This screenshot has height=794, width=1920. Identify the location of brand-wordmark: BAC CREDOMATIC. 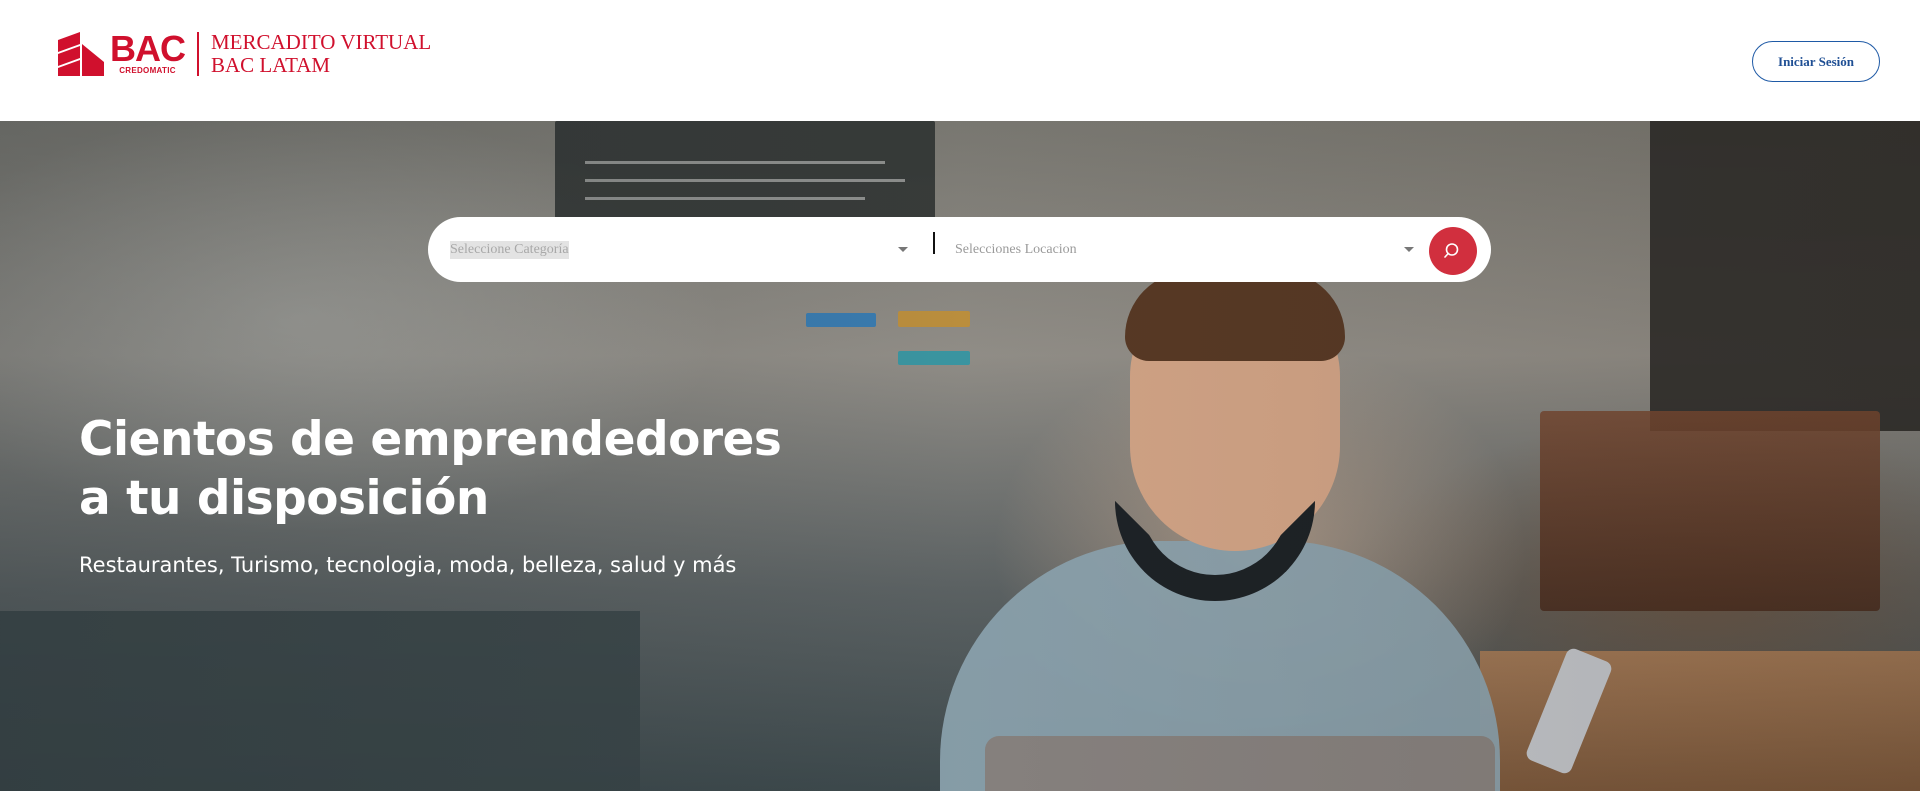
(148, 52).